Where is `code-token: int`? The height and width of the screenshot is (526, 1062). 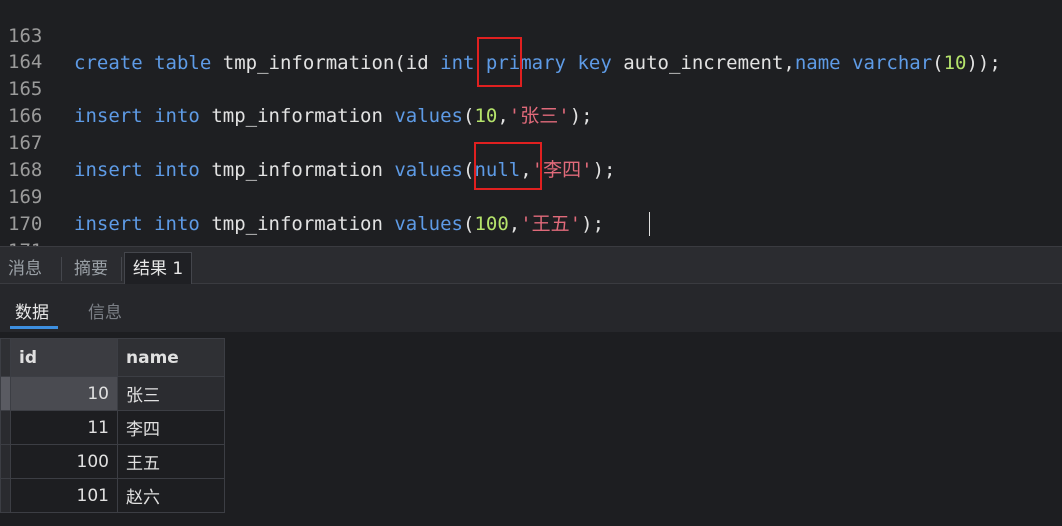 code-token: int is located at coordinates (457, 63).